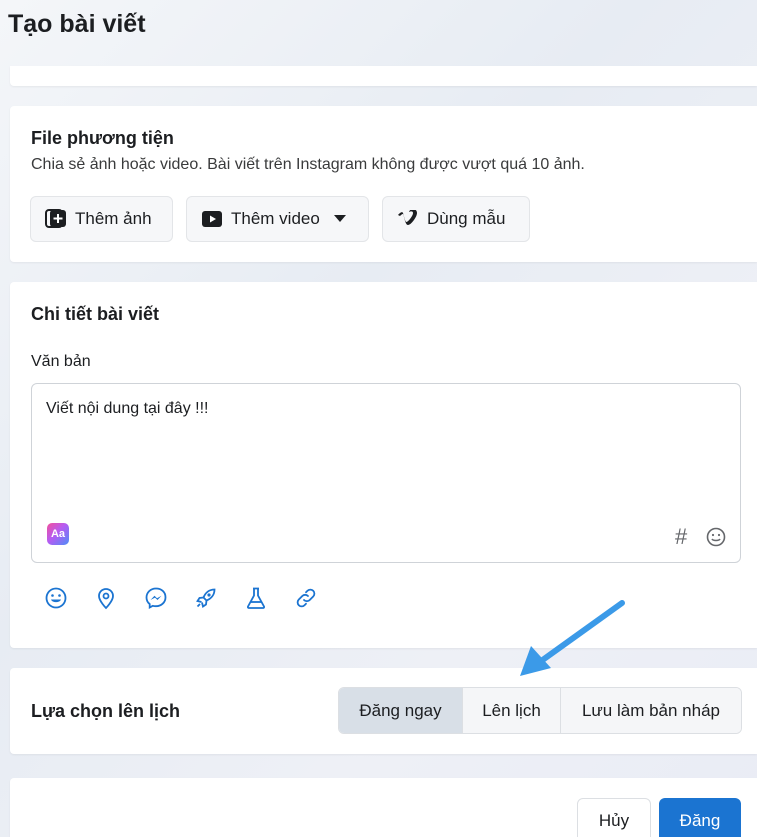  Describe the element at coordinates (102, 138) in the screenshot. I see `media-title: File phương tiện` at that location.